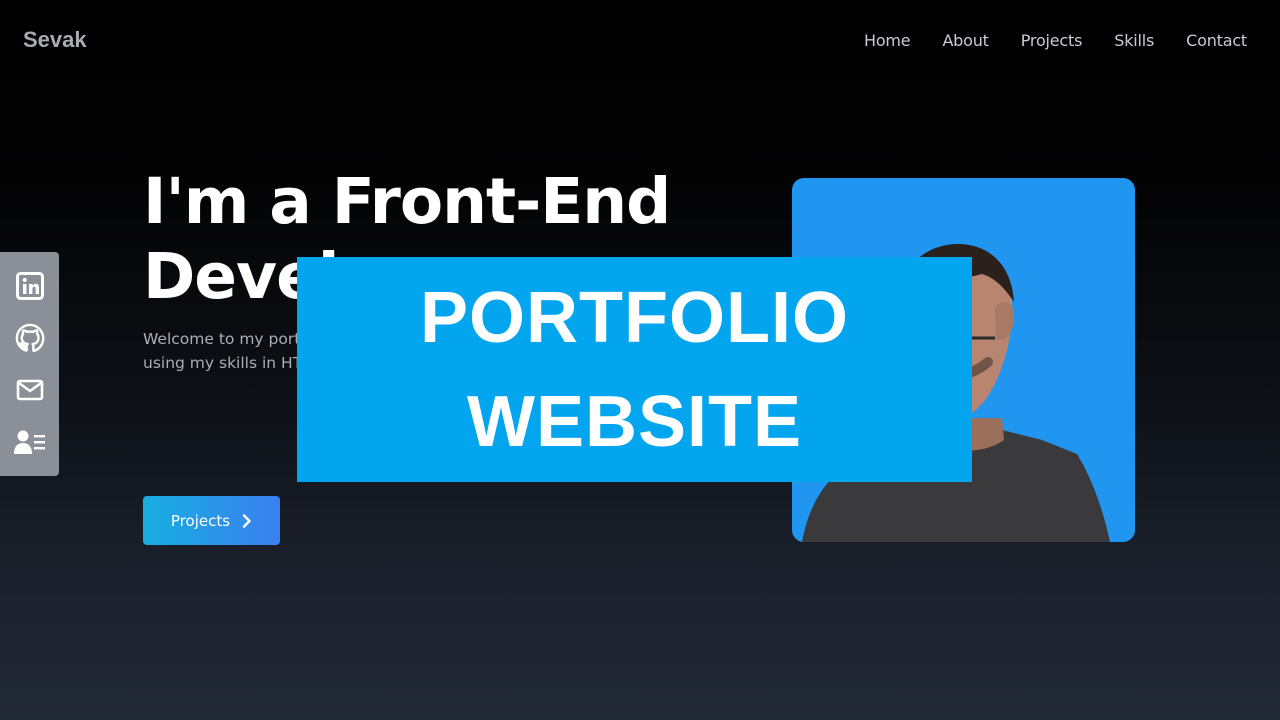 The width and height of the screenshot is (1280, 720). What do you see at coordinates (634, 421) in the screenshot?
I see `banner-line-2: WEBSITE` at bounding box center [634, 421].